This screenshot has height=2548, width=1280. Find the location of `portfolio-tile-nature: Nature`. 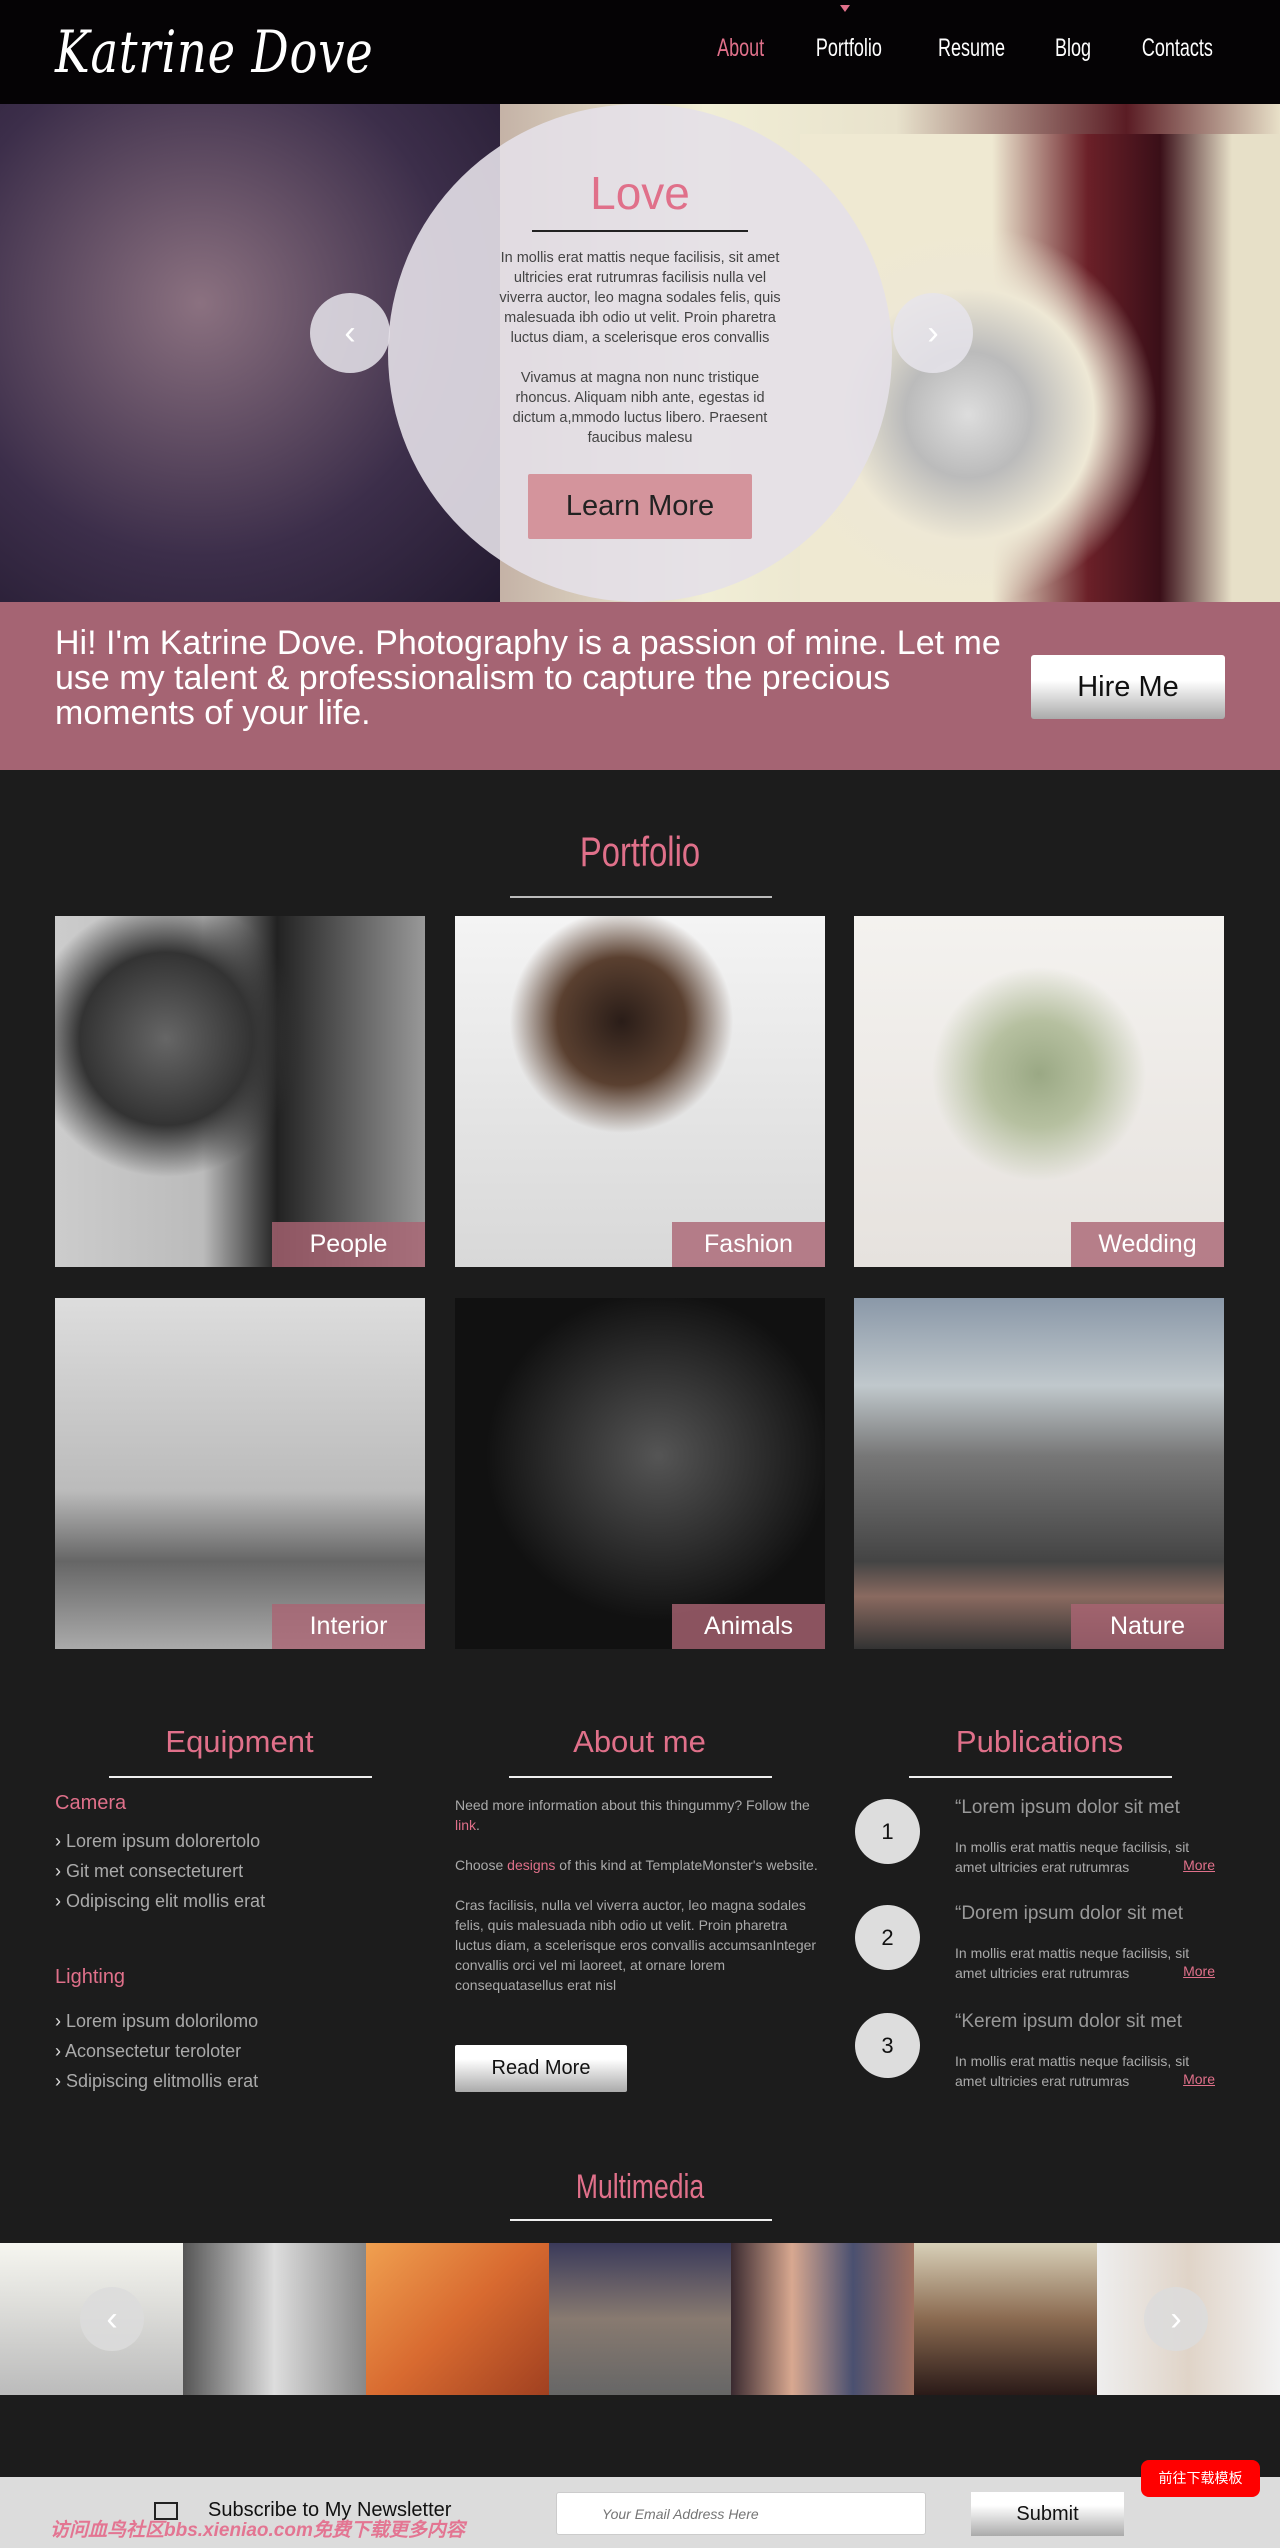

portfolio-tile-nature: Nature is located at coordinates (1039, 1473).